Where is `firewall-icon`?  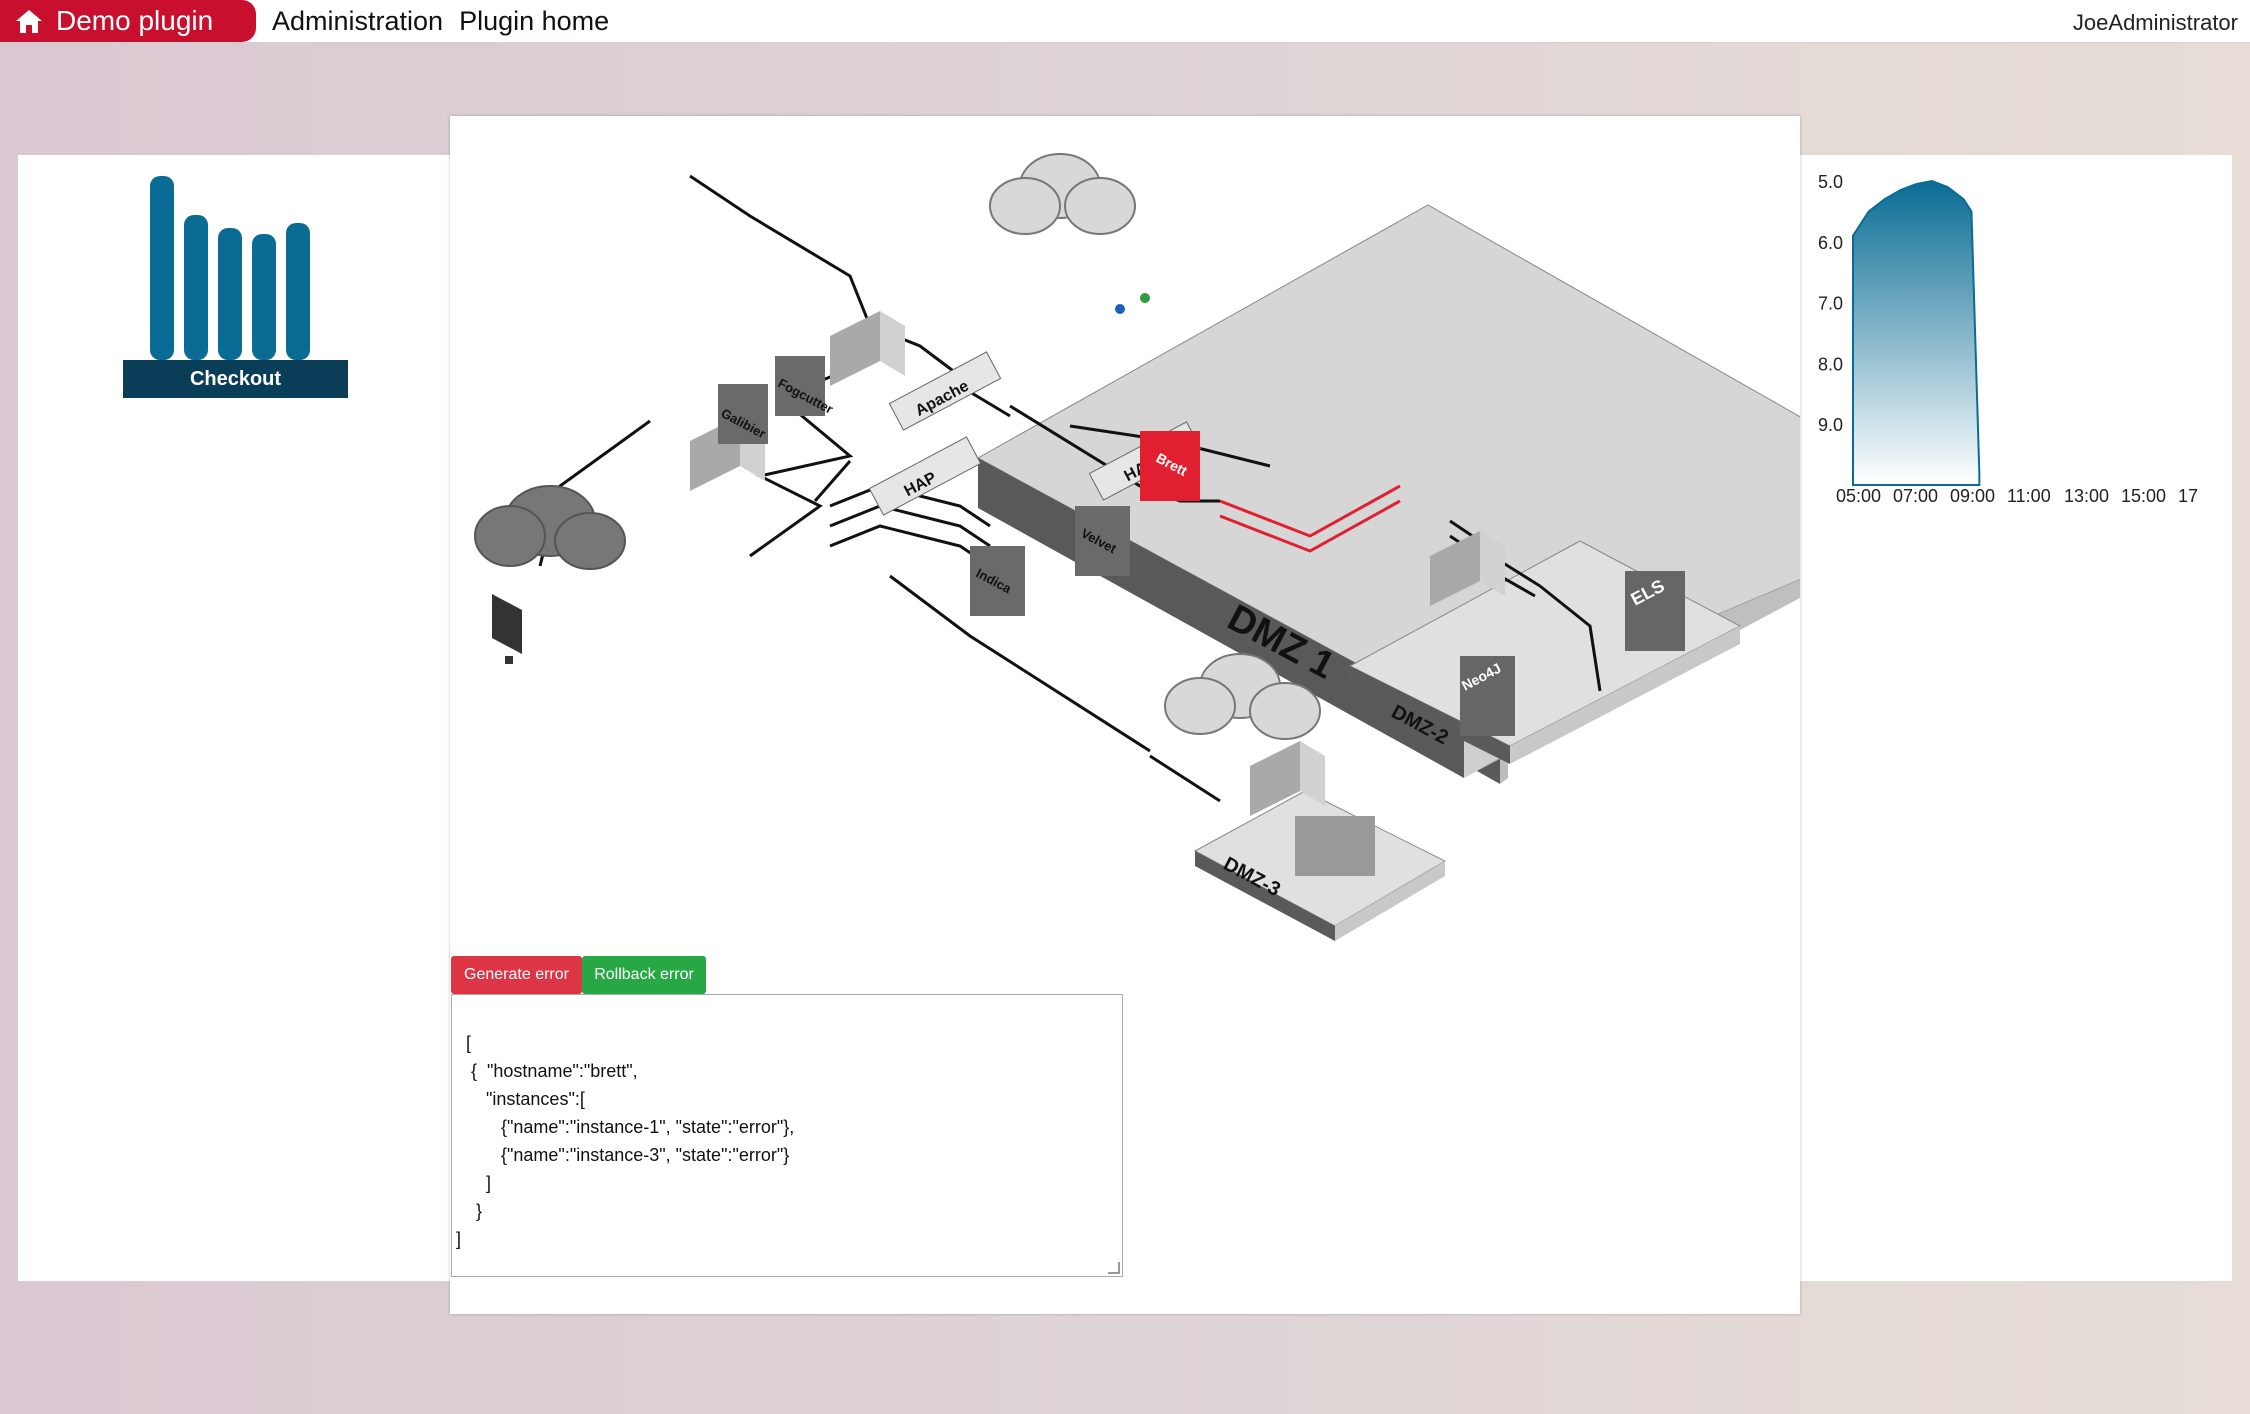 firewall-icon is located at coordinates (867, 348).